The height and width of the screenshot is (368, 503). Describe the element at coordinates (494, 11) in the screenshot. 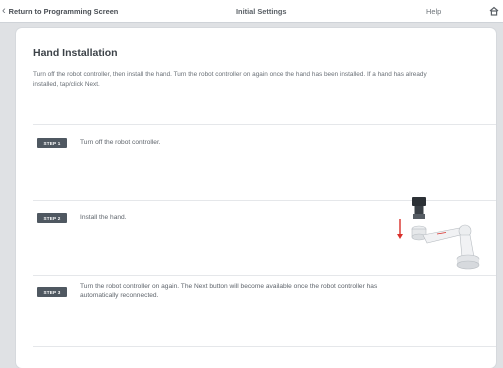

I see `home-icon` at that location.